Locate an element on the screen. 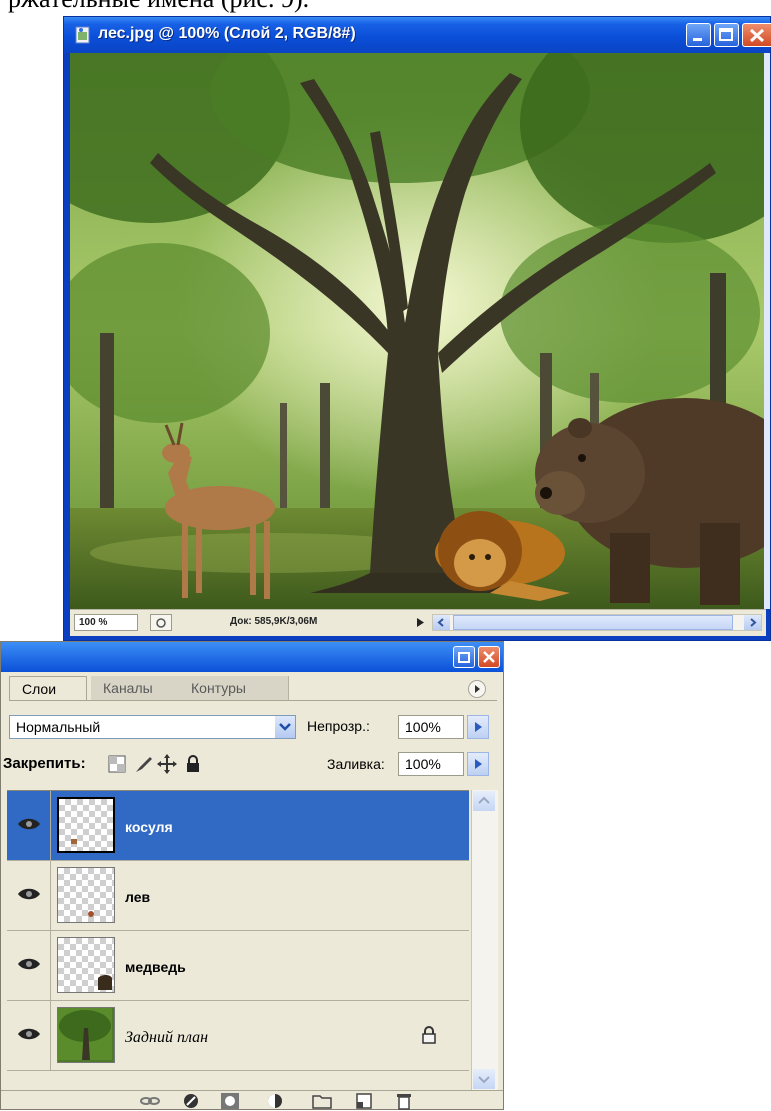 This screenshot has width=771, height=1111. fill-label: Заливка: is located at coordinates (356, 764).